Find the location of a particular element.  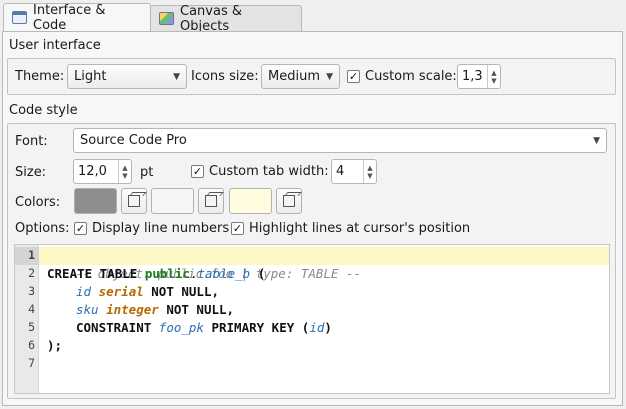

highlight-lines-checkbox: ✓ is located at coordinates (237, 228).